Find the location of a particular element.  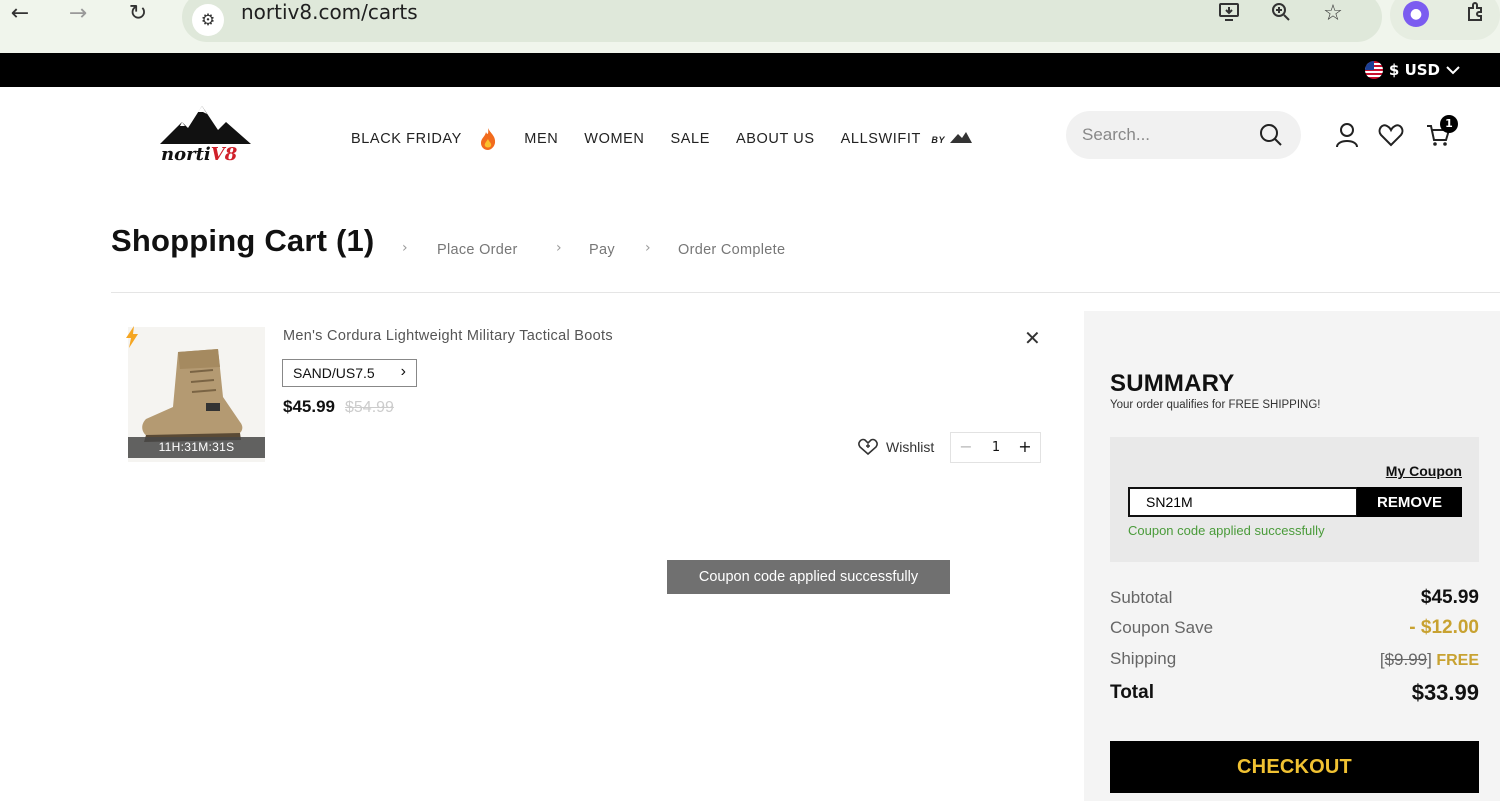

nav-men: MEN is located at coordinates (541, 139).